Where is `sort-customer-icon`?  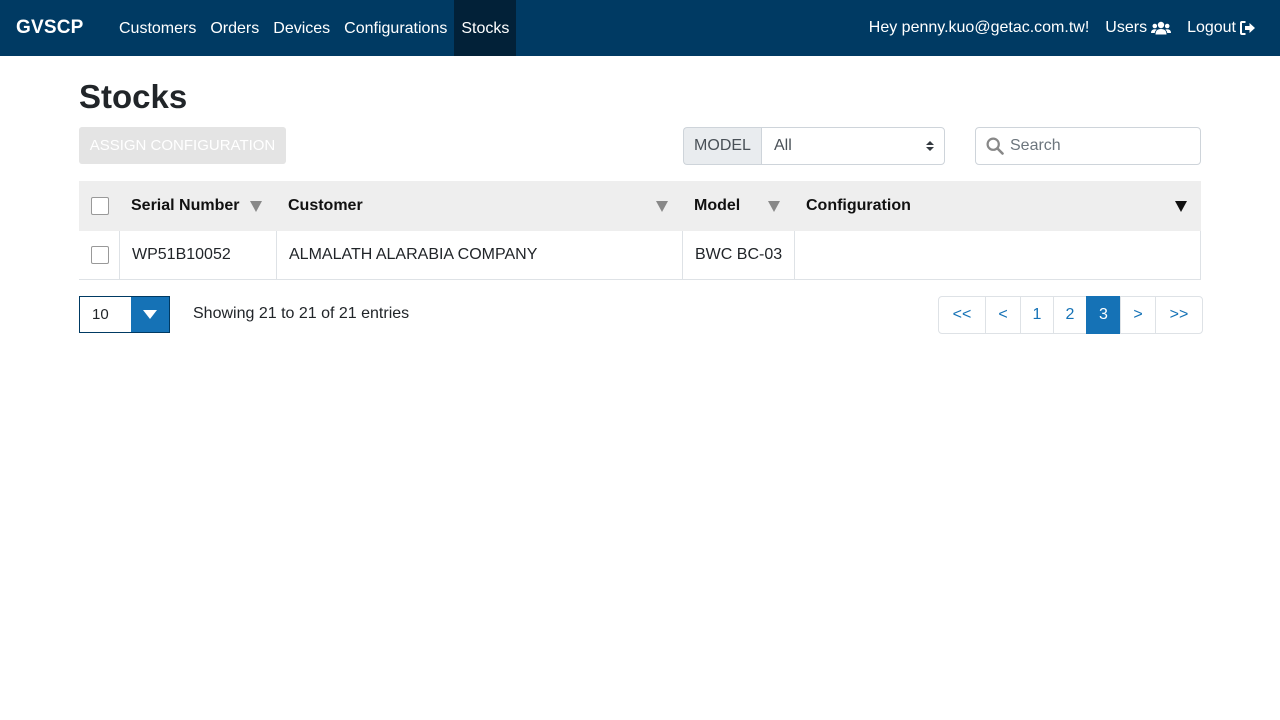
sort-customer-icon is located at coordinates (662, 206).